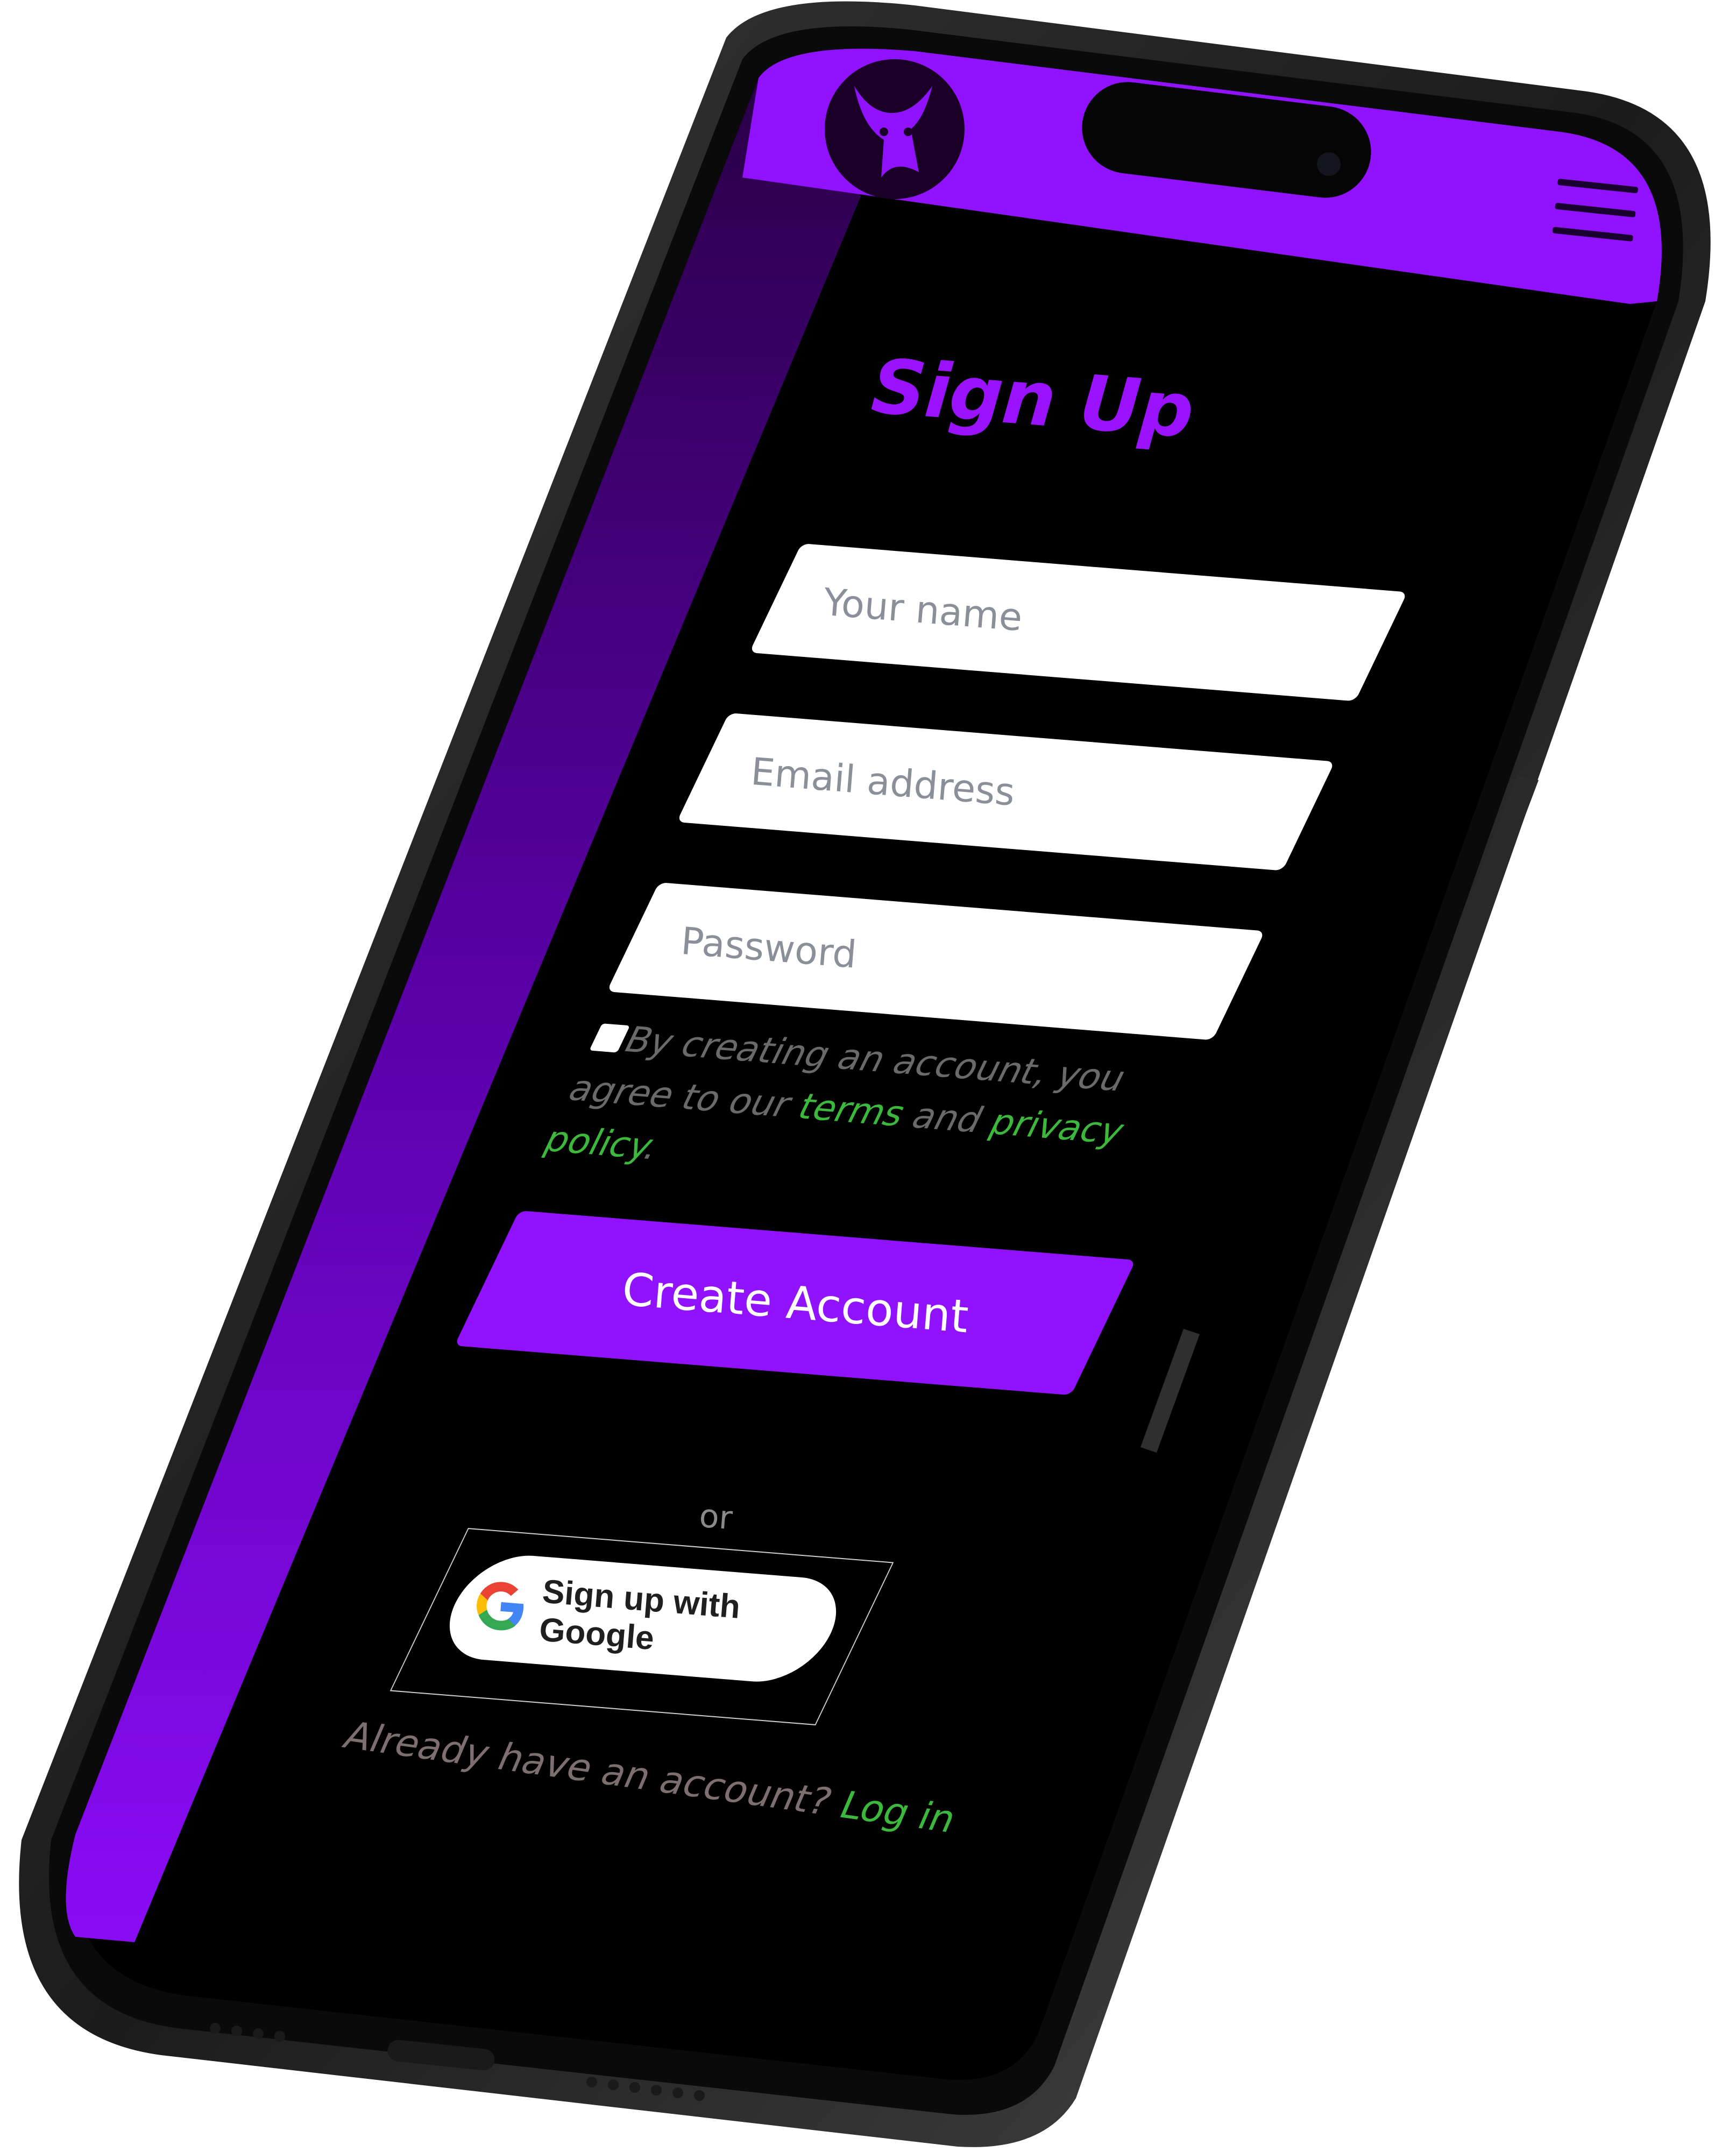  What do you see at coordinates (500, 1607) in the screenshot?
I see `google-g-icon` at bounding box center [500, 1607].